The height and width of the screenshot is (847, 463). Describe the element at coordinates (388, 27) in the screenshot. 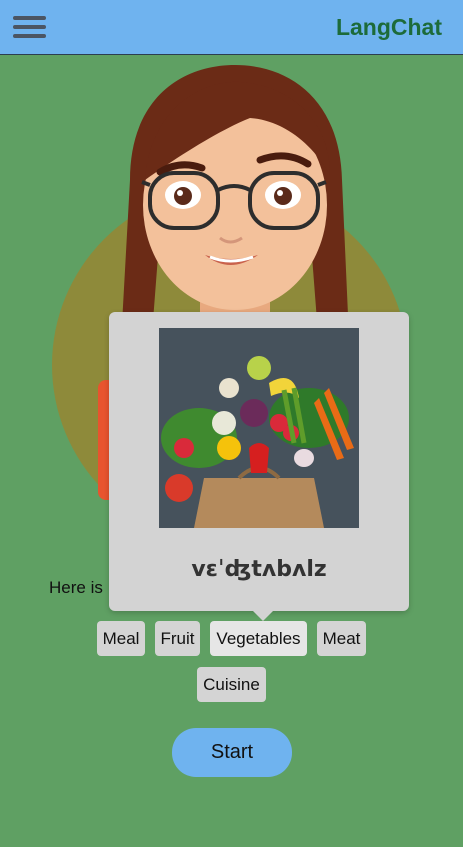

I see `app-brand: LangChat` at that location.